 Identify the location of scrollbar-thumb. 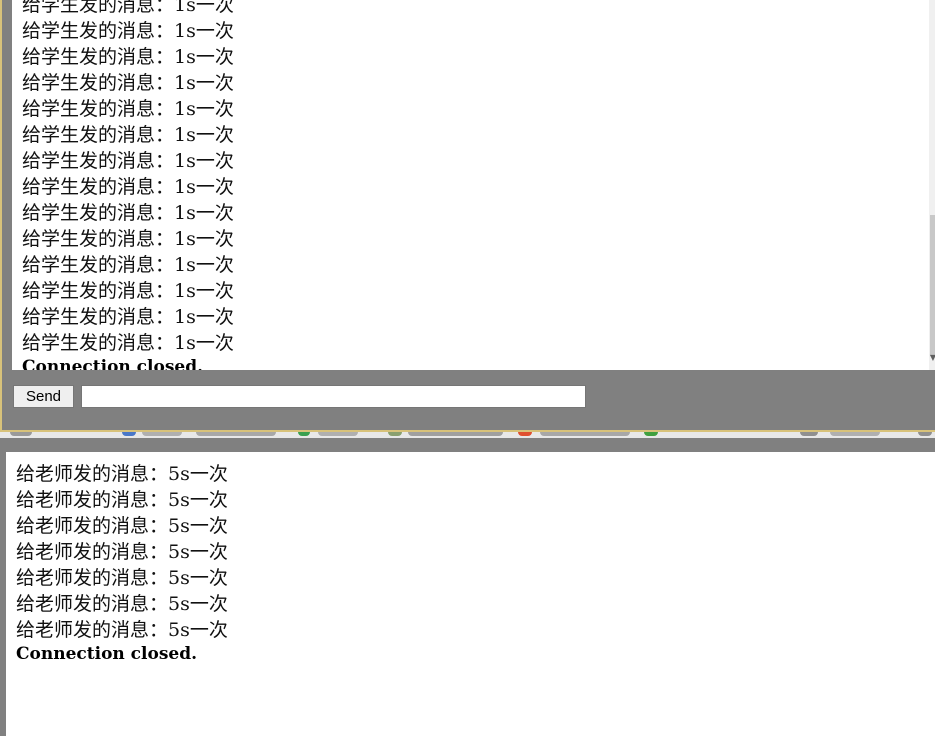
(932, 285).